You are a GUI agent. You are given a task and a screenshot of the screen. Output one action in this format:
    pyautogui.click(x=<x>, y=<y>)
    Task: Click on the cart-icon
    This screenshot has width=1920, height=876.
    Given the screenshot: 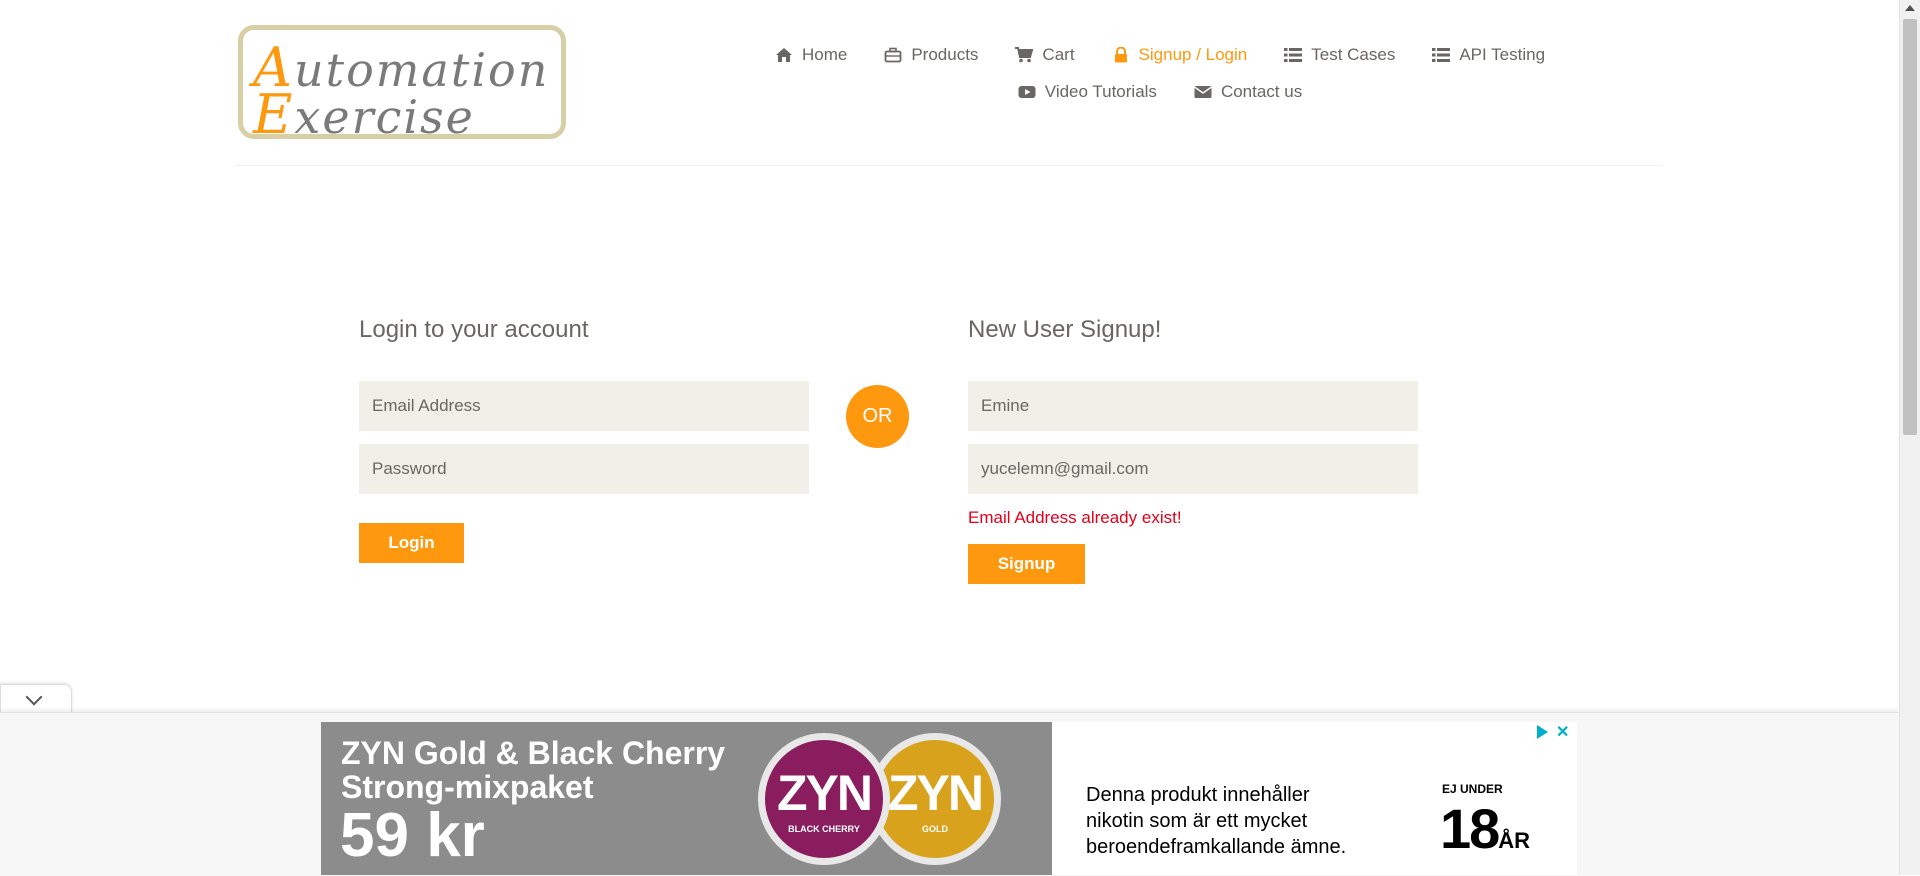 What is the action you would take?
    pyautogui.click(x=1024, y=54)
    